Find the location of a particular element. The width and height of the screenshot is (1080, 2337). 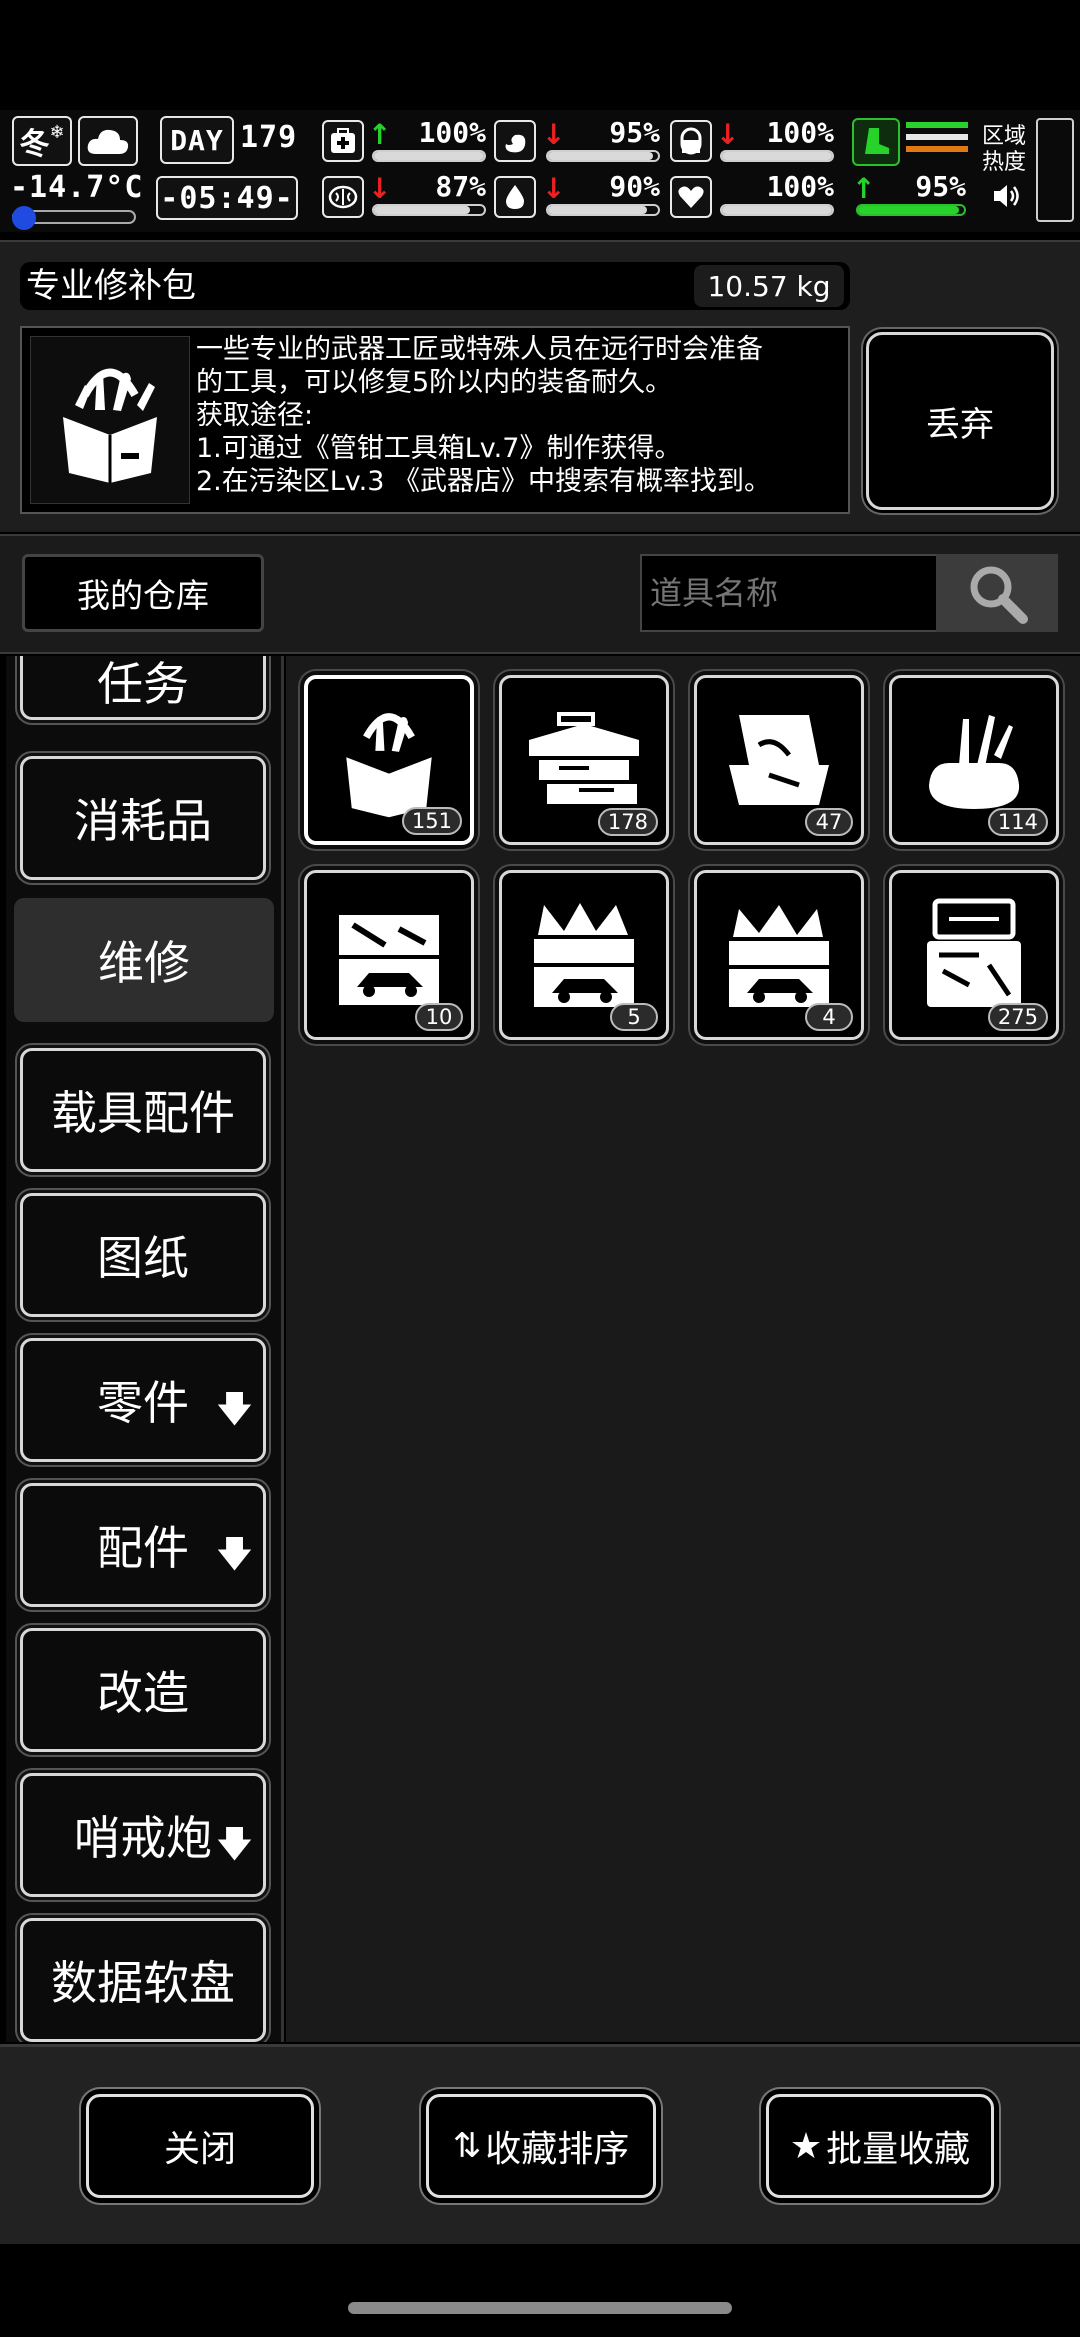

stomach-icon is located at coordinates (515, 141).